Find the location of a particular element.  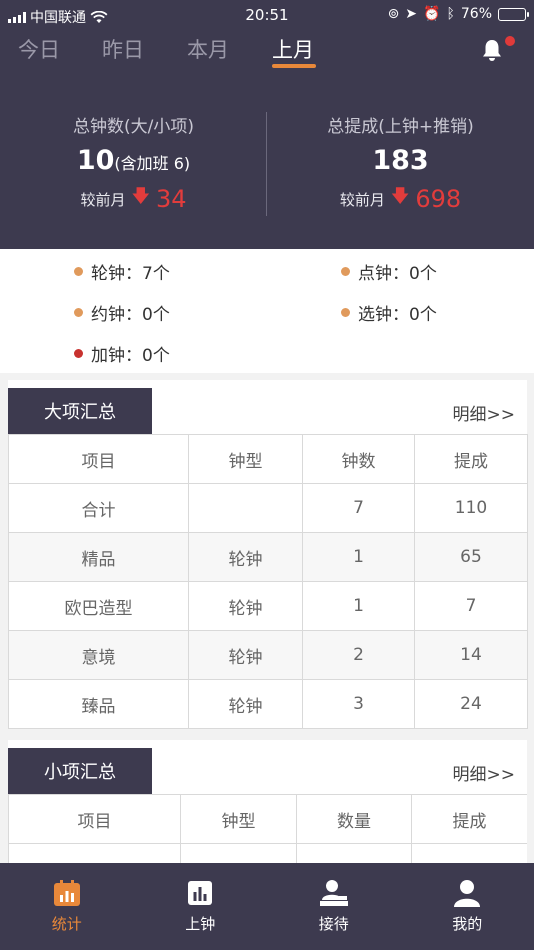

nav-label: 我的 is located at coordinates (467, 924).